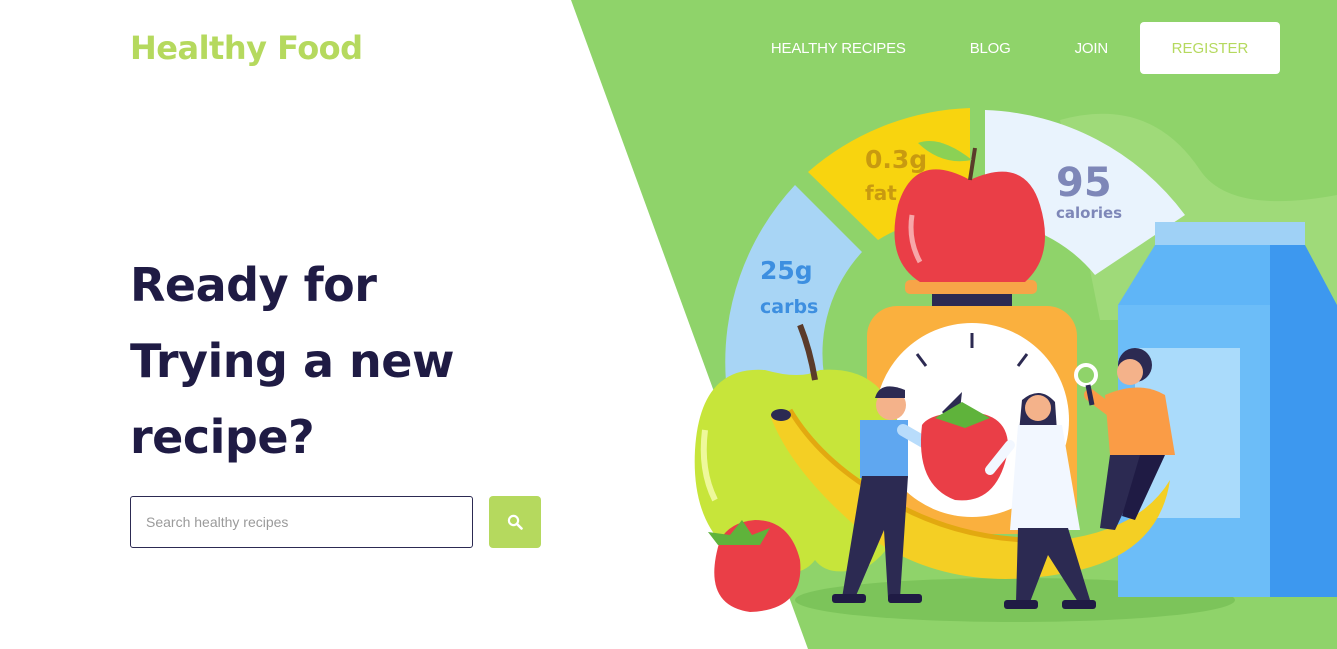 The image size is (1337, 649). What do you see at coordinates (838, 48) in the screenshot?
I see `nav-healthy-recipes: HEALTHY RECIPES` at bounding box center [838, 48].